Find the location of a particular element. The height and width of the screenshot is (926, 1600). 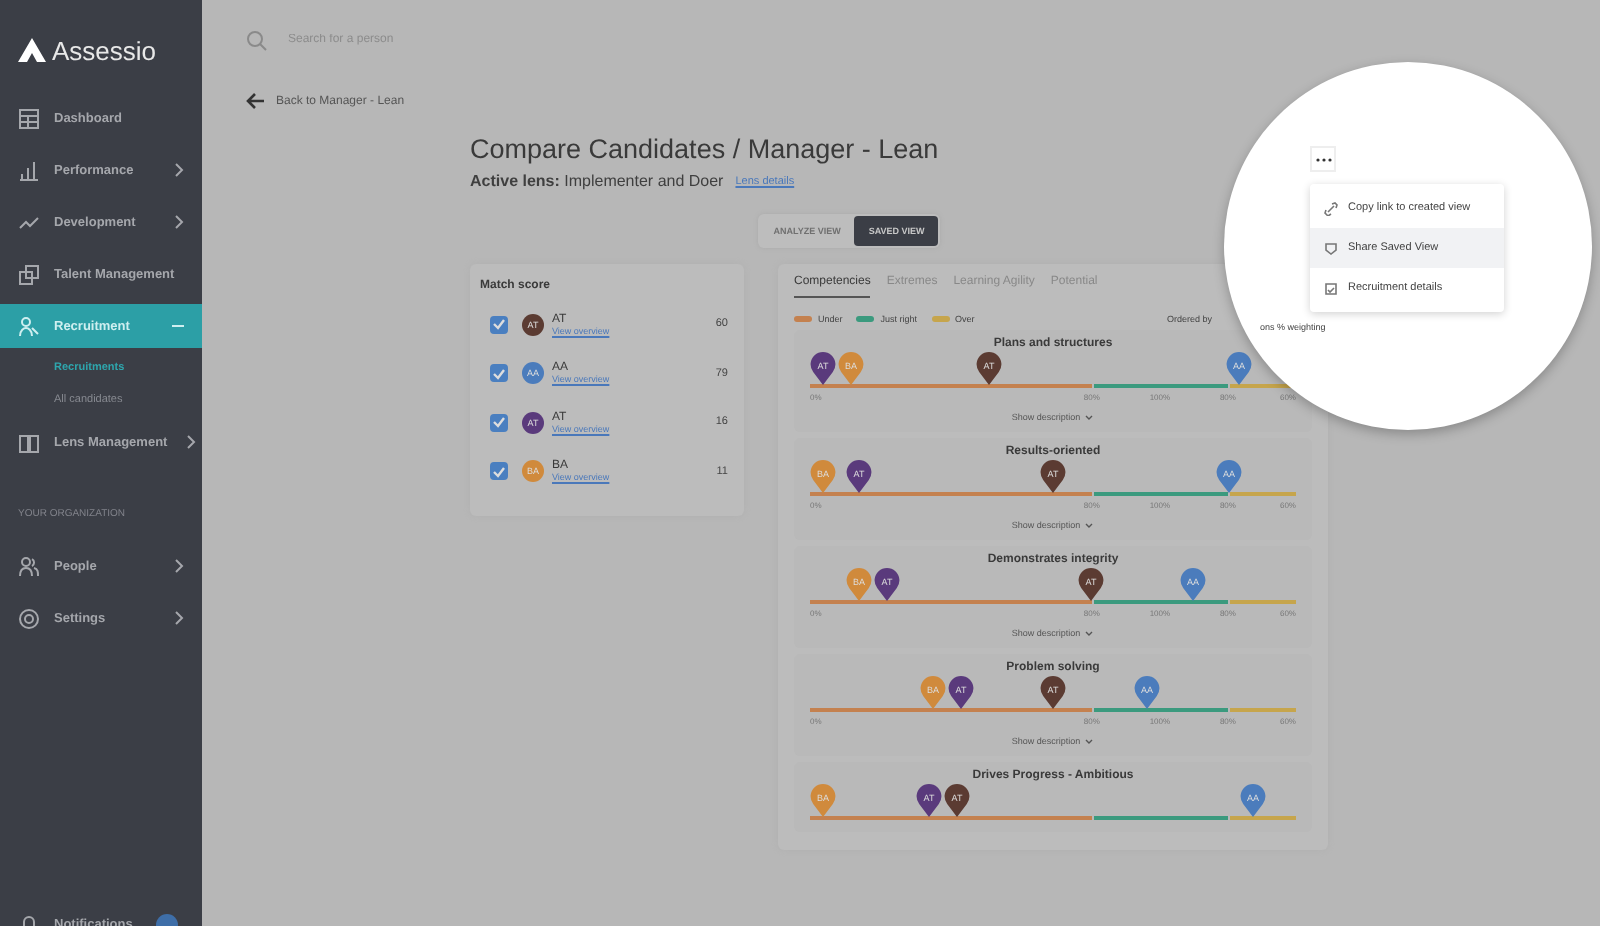

gear-icon is located at coordinates (29, 618).